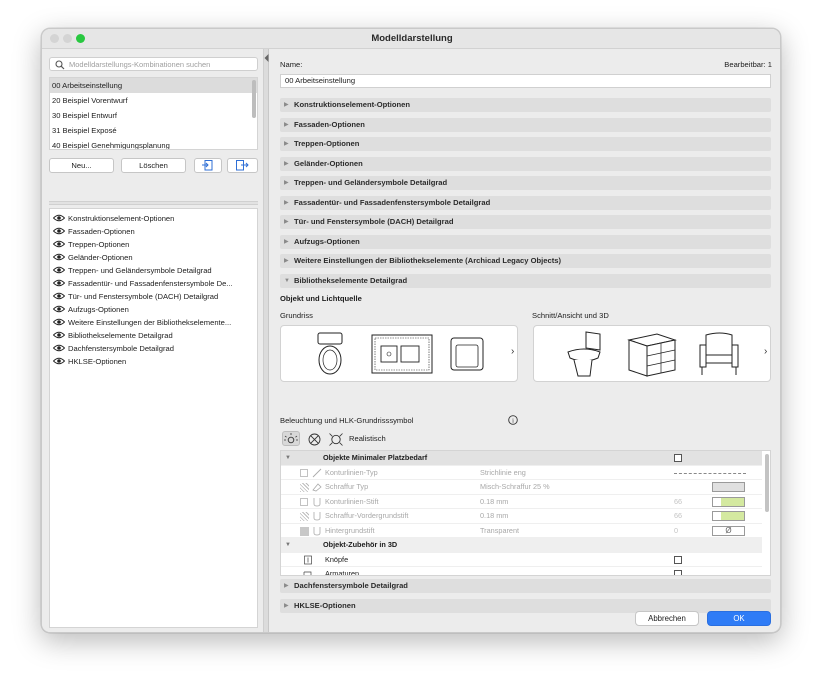 The height and width of the screenshot is (688, 822). Describe the element at coordinates (500, 530) in the screenshot. I see `property-value: Transparent` at that location.